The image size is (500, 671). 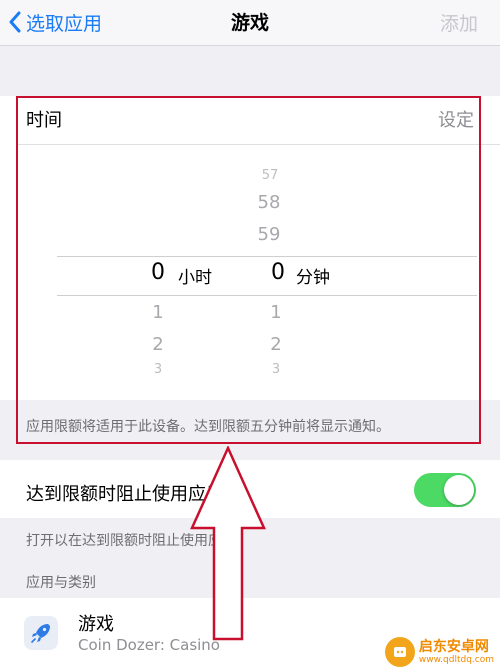 What do you see at coordinates (125, 494) in the screenshot?
I see `block-at-limit-label: 达到限额时阻止使用应用` at bounding box center [125, 494].